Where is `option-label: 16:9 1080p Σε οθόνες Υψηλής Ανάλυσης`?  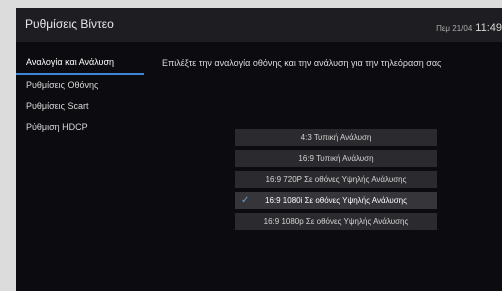 option-label: 16:9 1080p Σε οθόνες Υψηλής Ανάλυσης is located at coordinates (336, 221).